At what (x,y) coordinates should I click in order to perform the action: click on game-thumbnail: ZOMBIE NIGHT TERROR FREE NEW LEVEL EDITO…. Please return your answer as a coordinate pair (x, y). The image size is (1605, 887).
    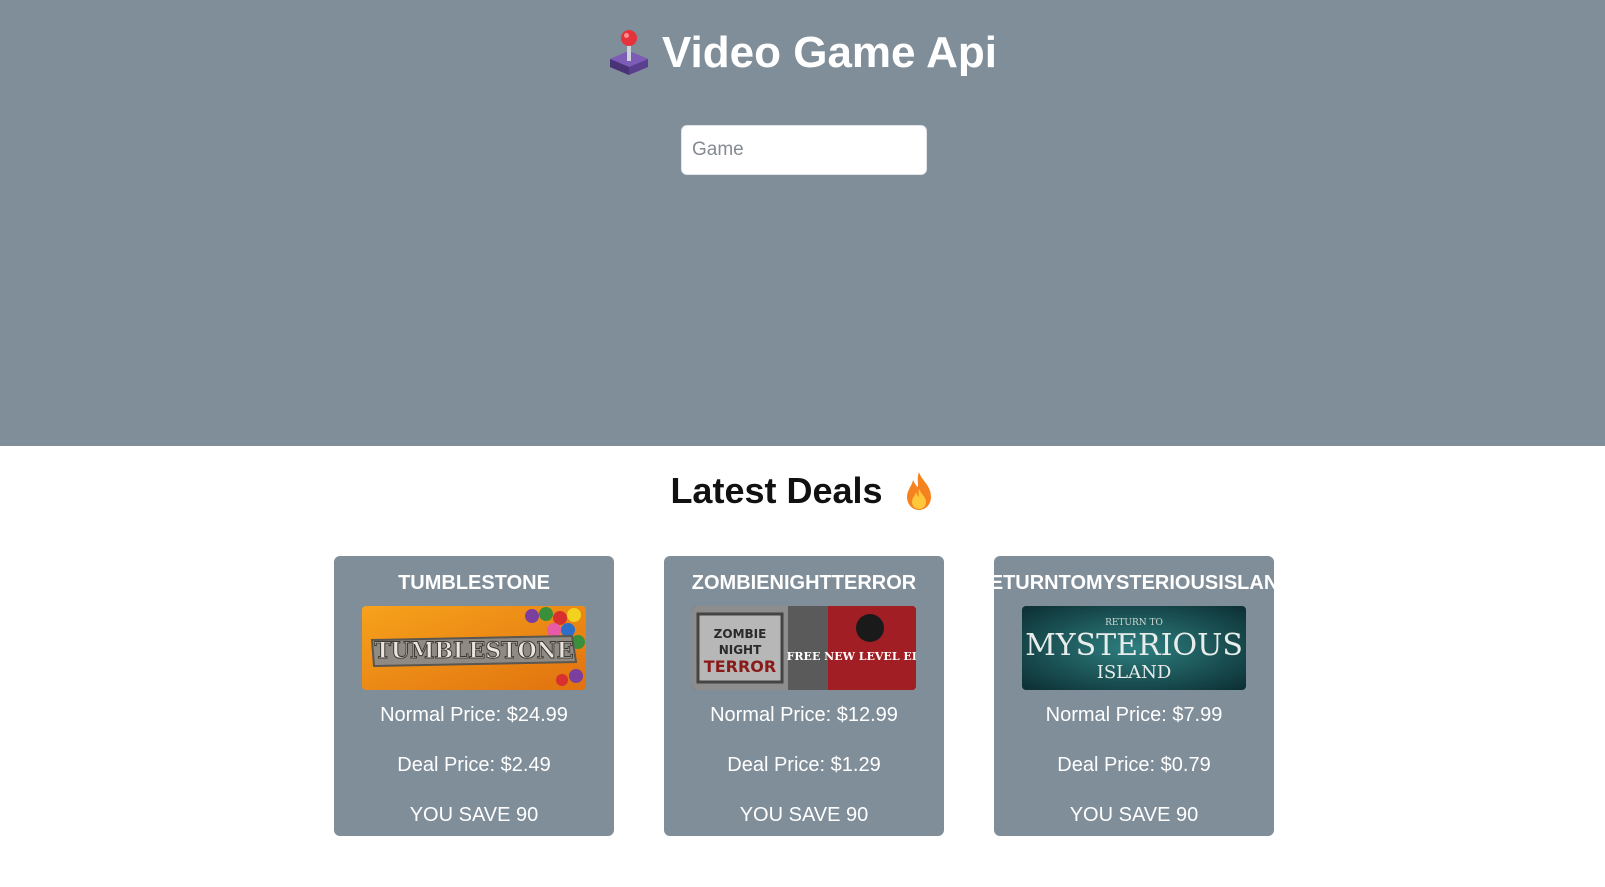
    Looking at the image, I should click on (804, 648).